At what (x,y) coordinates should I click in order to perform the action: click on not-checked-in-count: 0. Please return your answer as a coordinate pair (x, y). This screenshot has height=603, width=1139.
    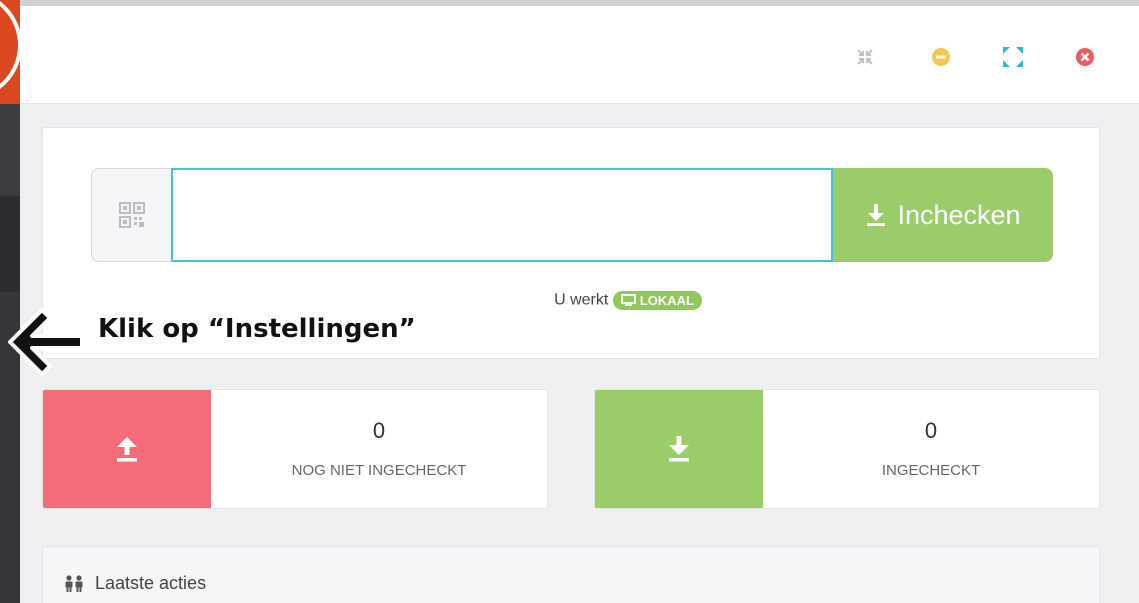
    Looking at the image, I should click on (379, 430).